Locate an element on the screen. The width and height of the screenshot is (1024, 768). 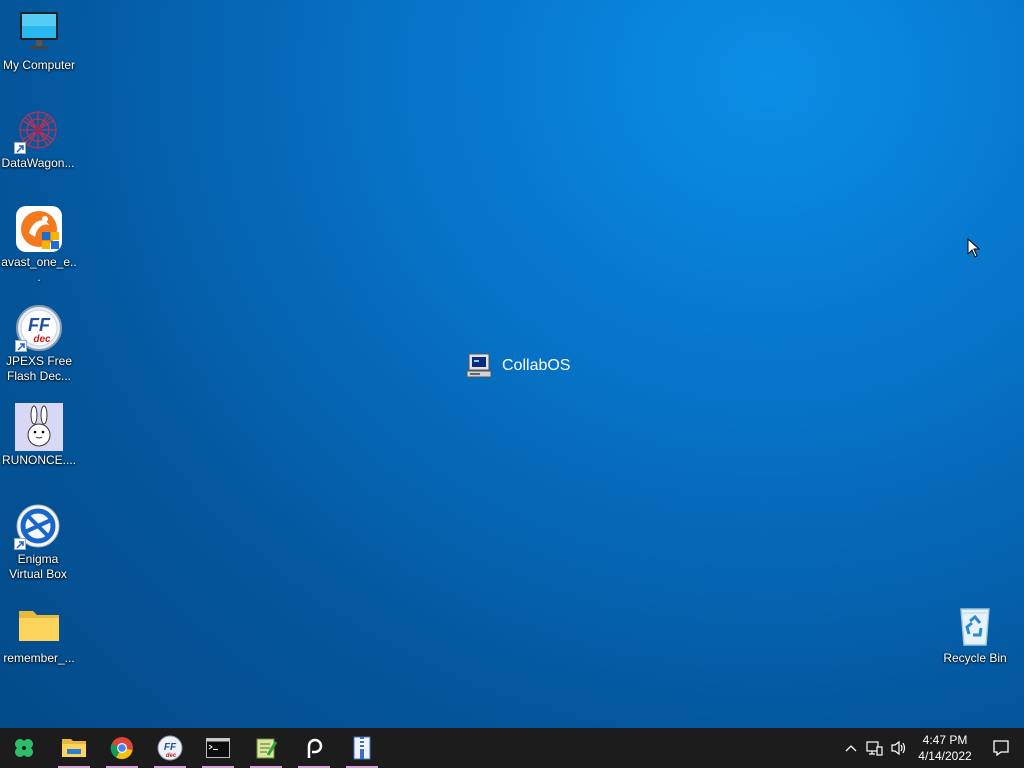
network-button is located at coordinates (874, 748).